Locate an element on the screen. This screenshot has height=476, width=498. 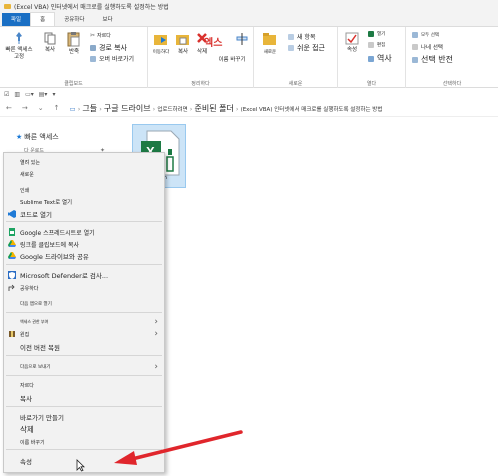
red-annotation-arrow is located at coordinates (178, 447).